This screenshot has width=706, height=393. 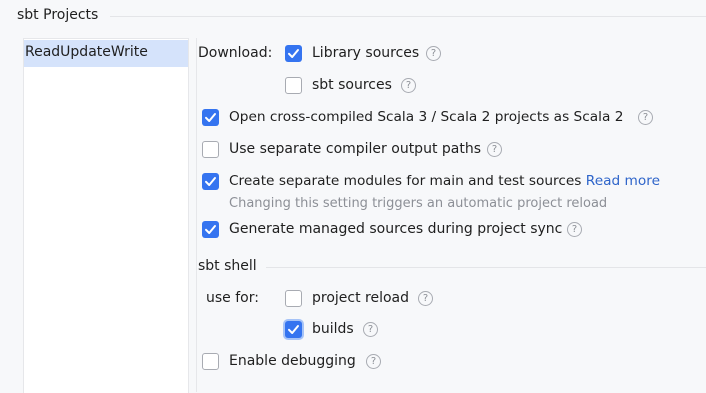 I want to click on section-title: sbt Projects, so click(x=58, y=15).